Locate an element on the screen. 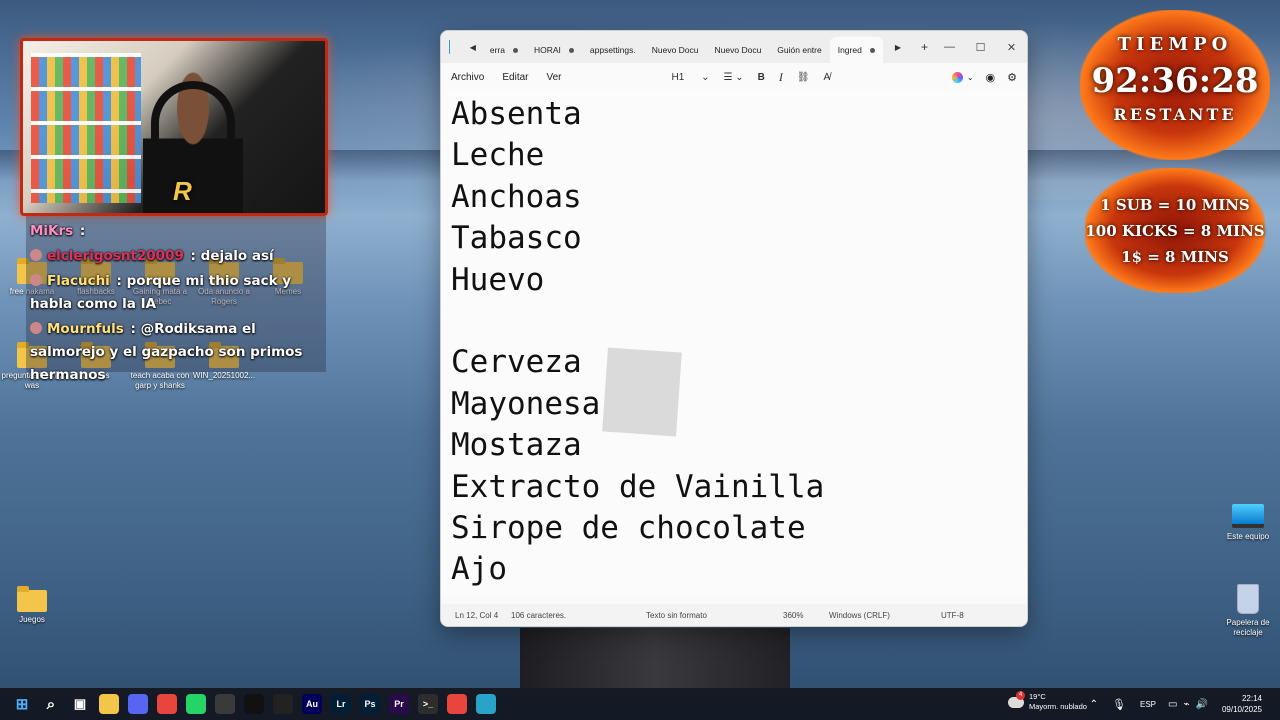  desktop-icon-este-equipo: Este equipo is located at coordinates (1248, 523).